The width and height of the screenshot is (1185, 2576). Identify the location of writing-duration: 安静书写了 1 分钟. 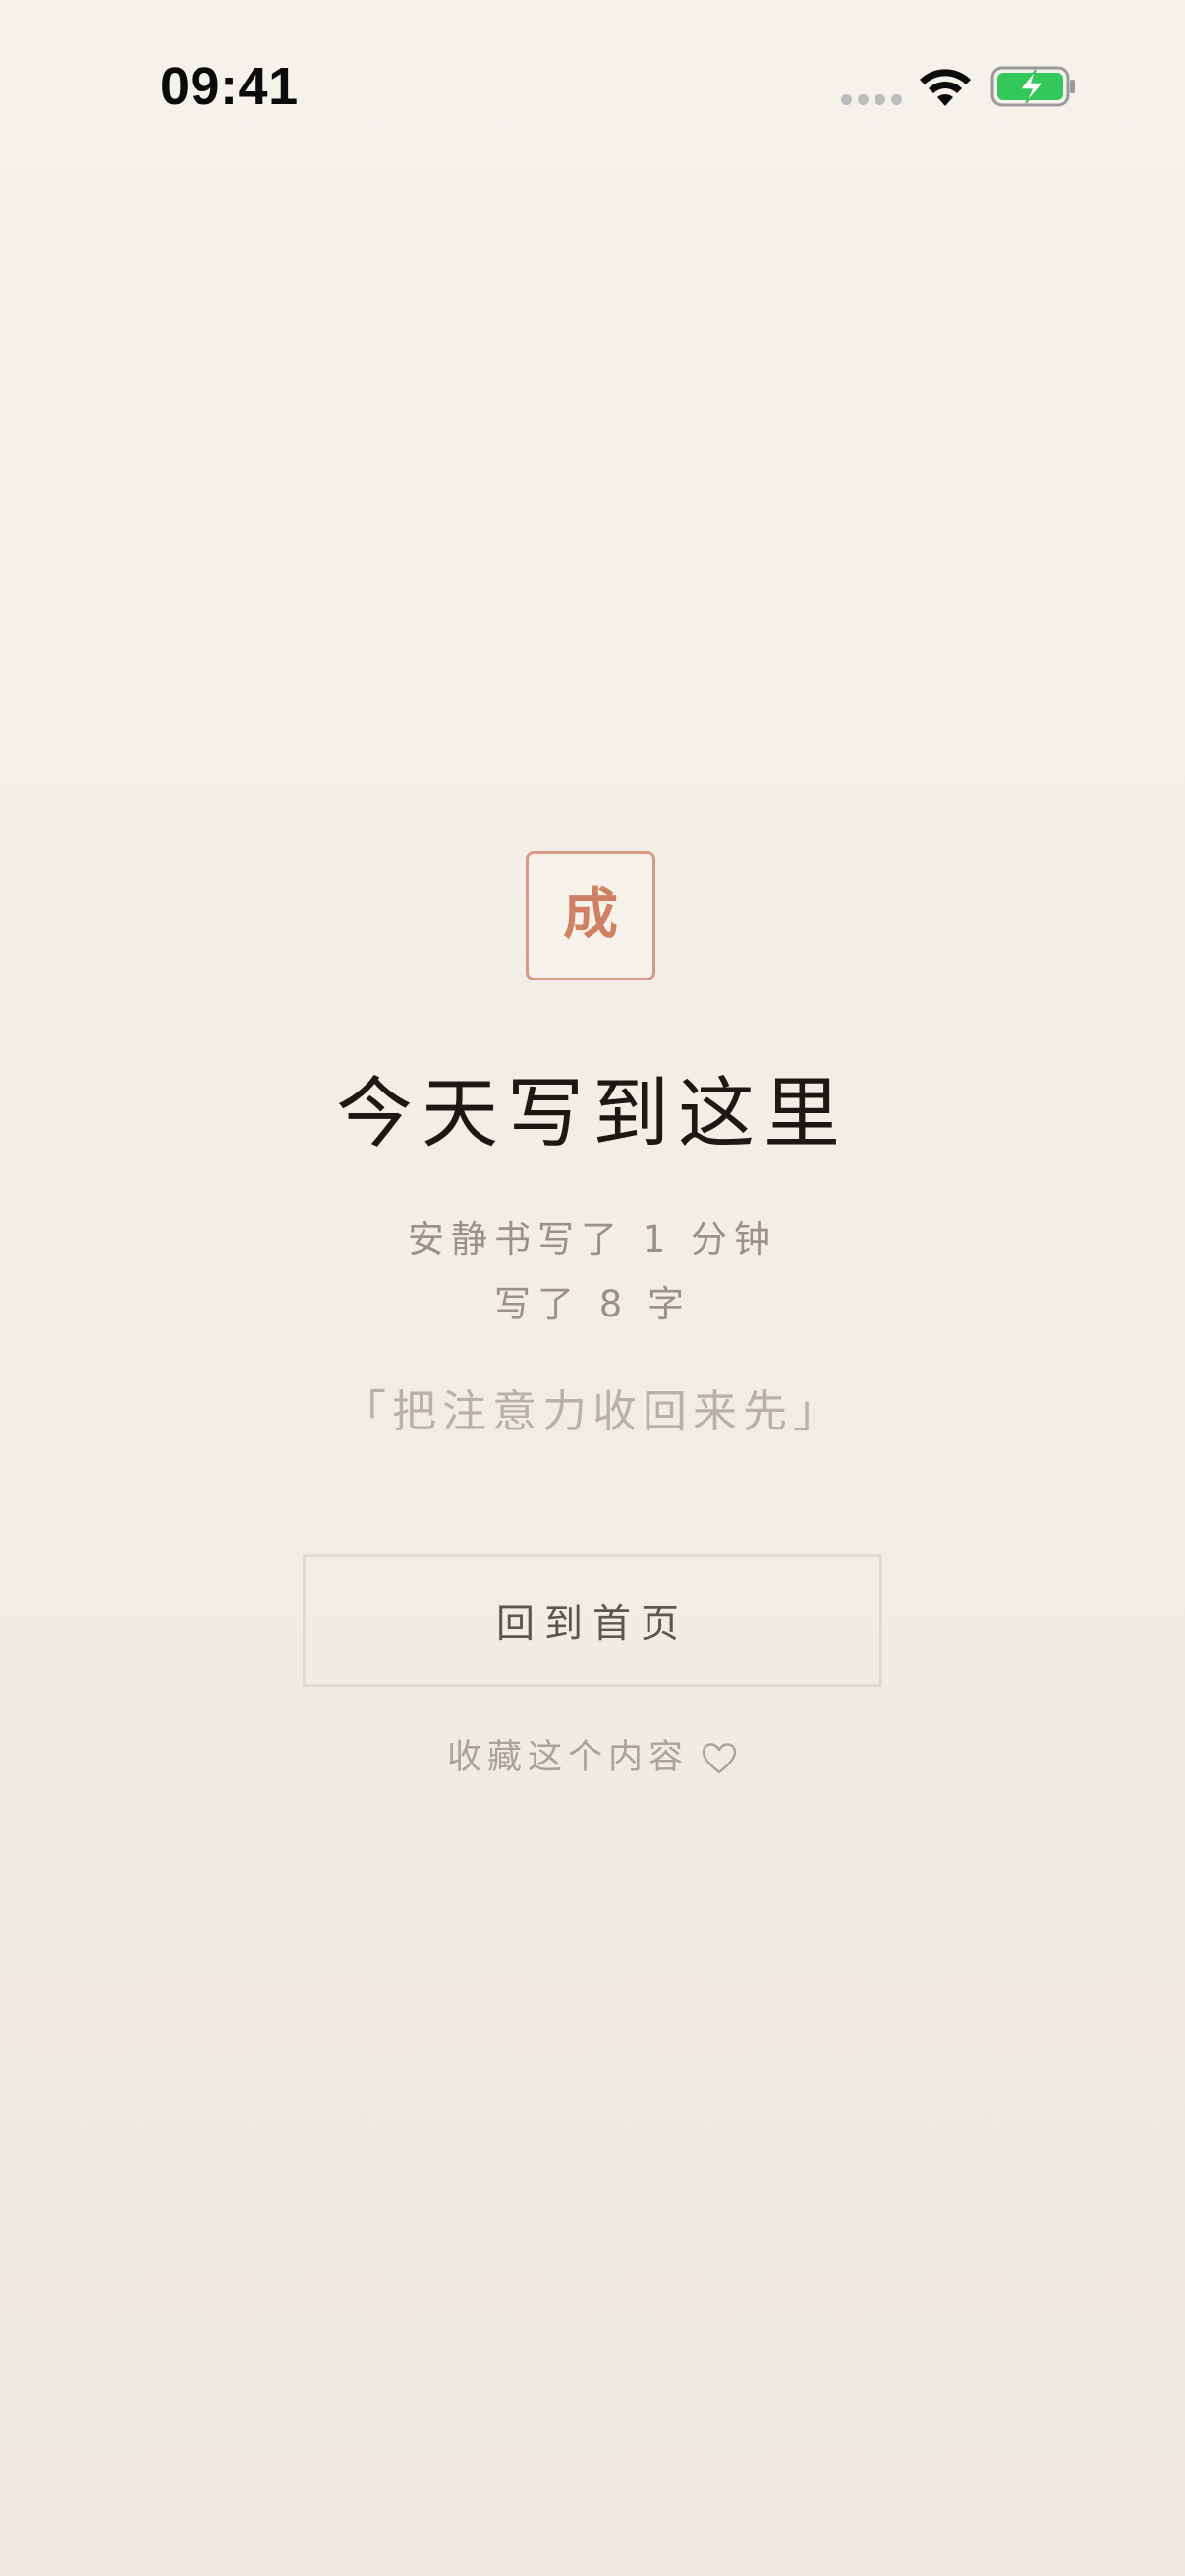
(592, 1239).